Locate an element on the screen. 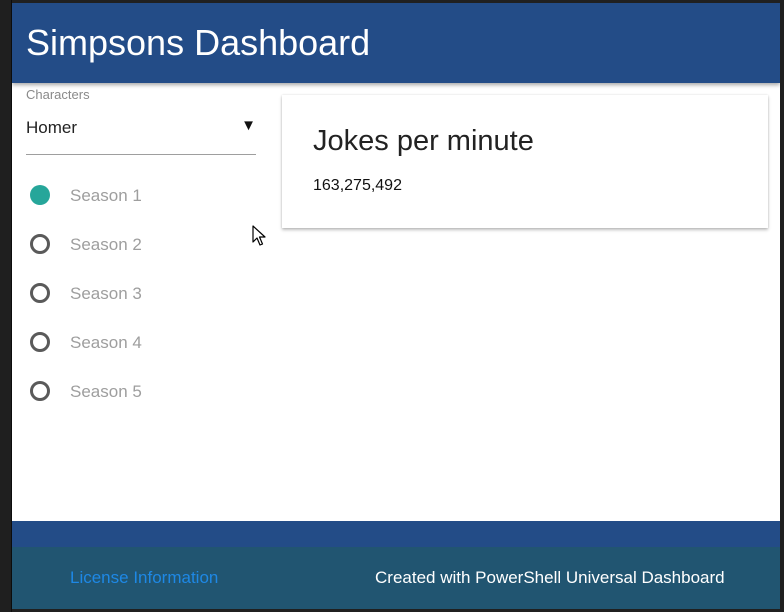 Image resolution: width=784 pixels, height=612 pixels. app-header: Simpsons Dashboard is located at coordinates (396, 43).